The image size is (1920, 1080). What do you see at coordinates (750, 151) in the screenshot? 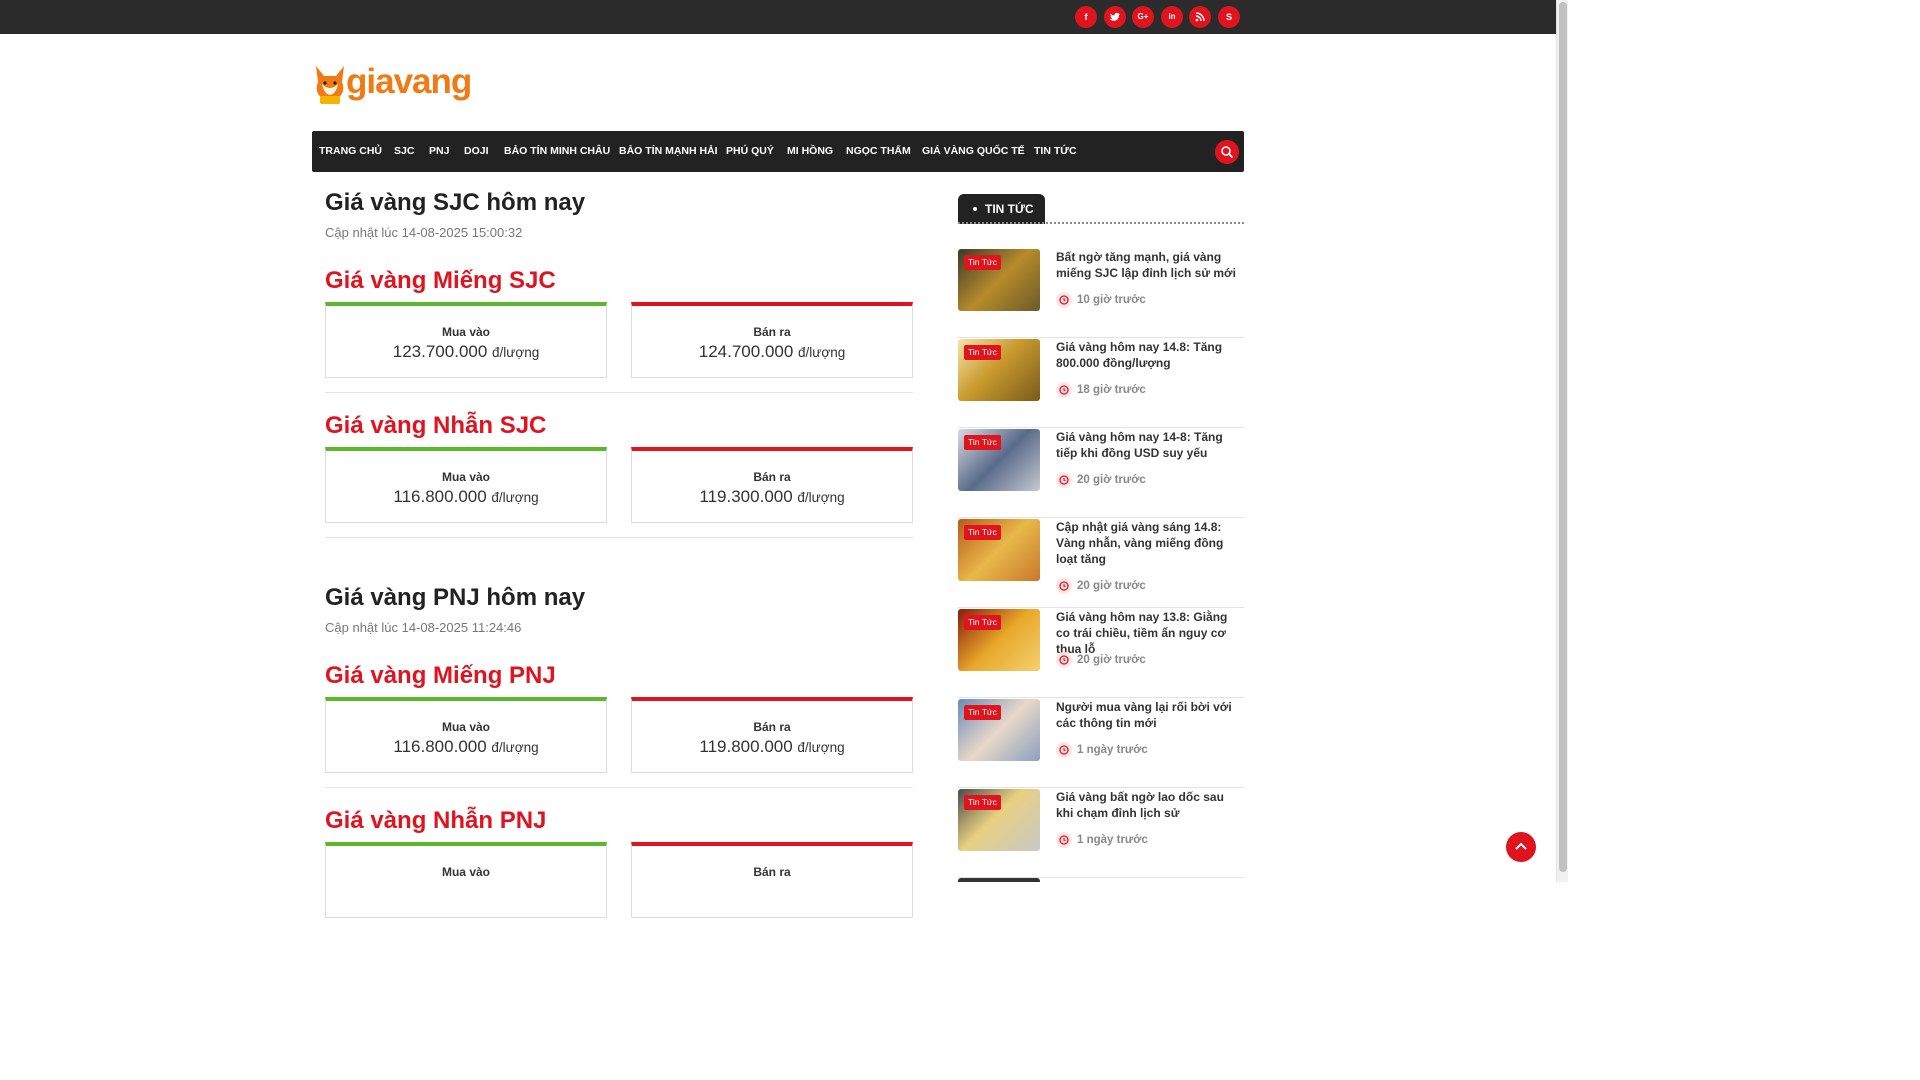
I see `nav-item-phu-quy: PHÚ QUÝ` at bounding box center [750, 151].